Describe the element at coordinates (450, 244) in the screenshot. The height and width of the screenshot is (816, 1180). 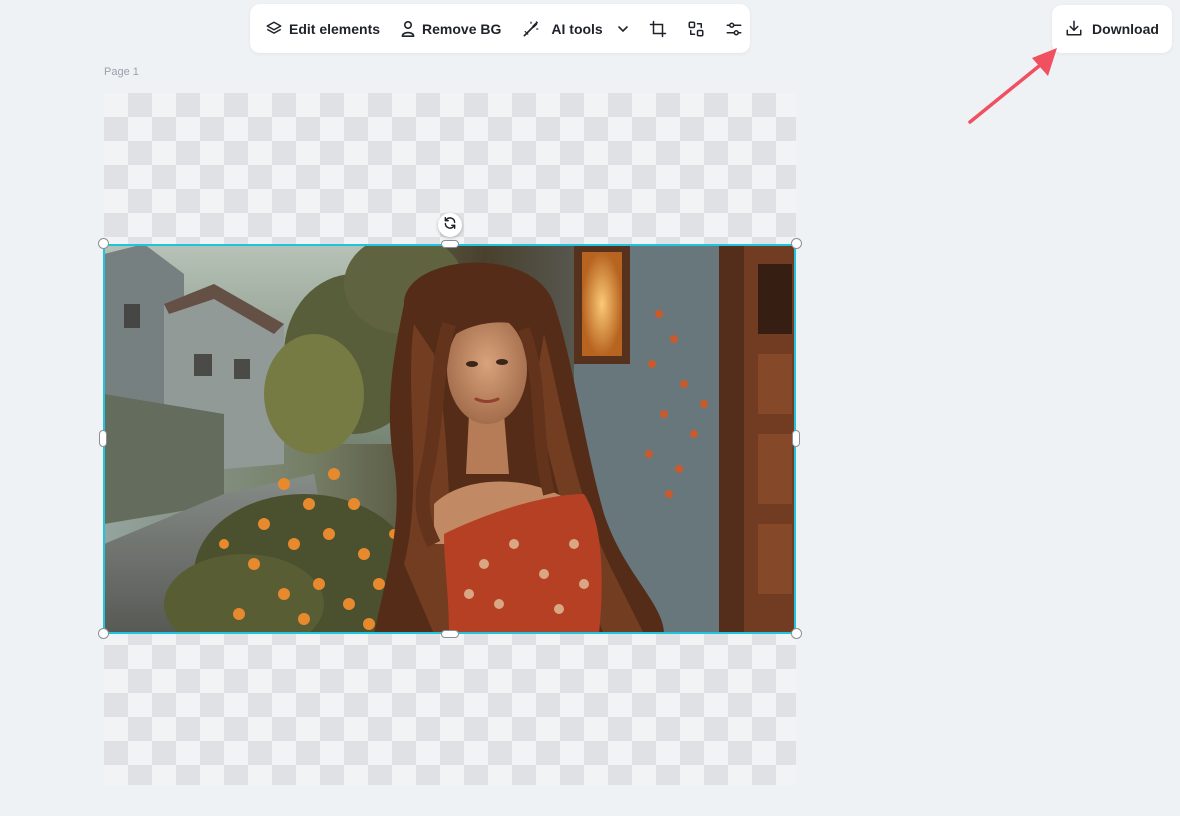
I see `resize-handle-top` at that location.